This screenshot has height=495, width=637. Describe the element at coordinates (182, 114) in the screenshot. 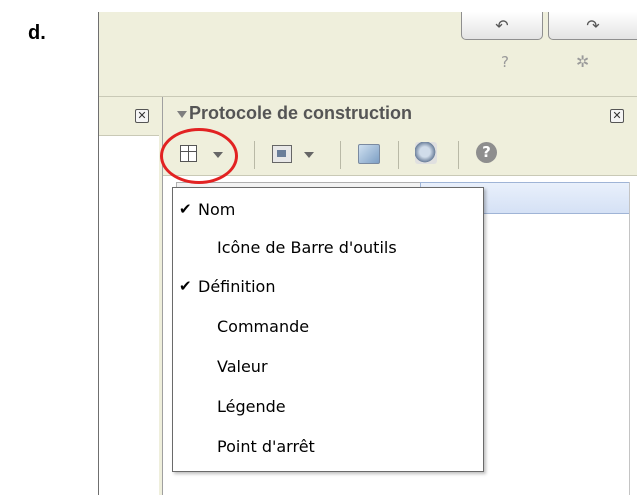

I see `collapse-triangle-icon` at that location.